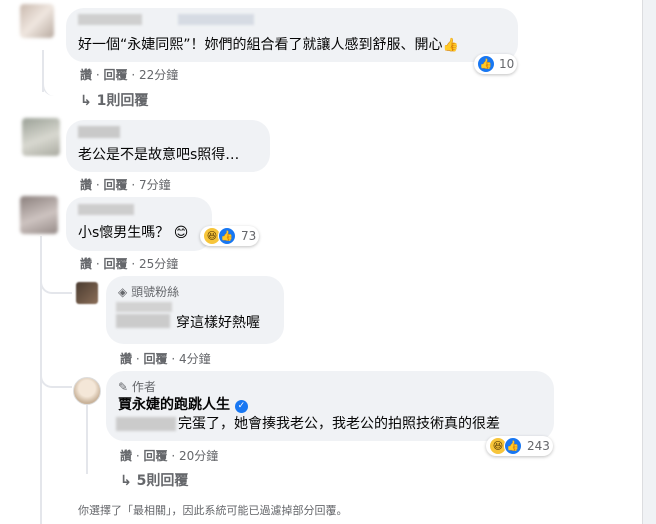 The width and height of the screenshot is (656, 524). I want to click on pencil-icon: ✎, so click(123, 387).